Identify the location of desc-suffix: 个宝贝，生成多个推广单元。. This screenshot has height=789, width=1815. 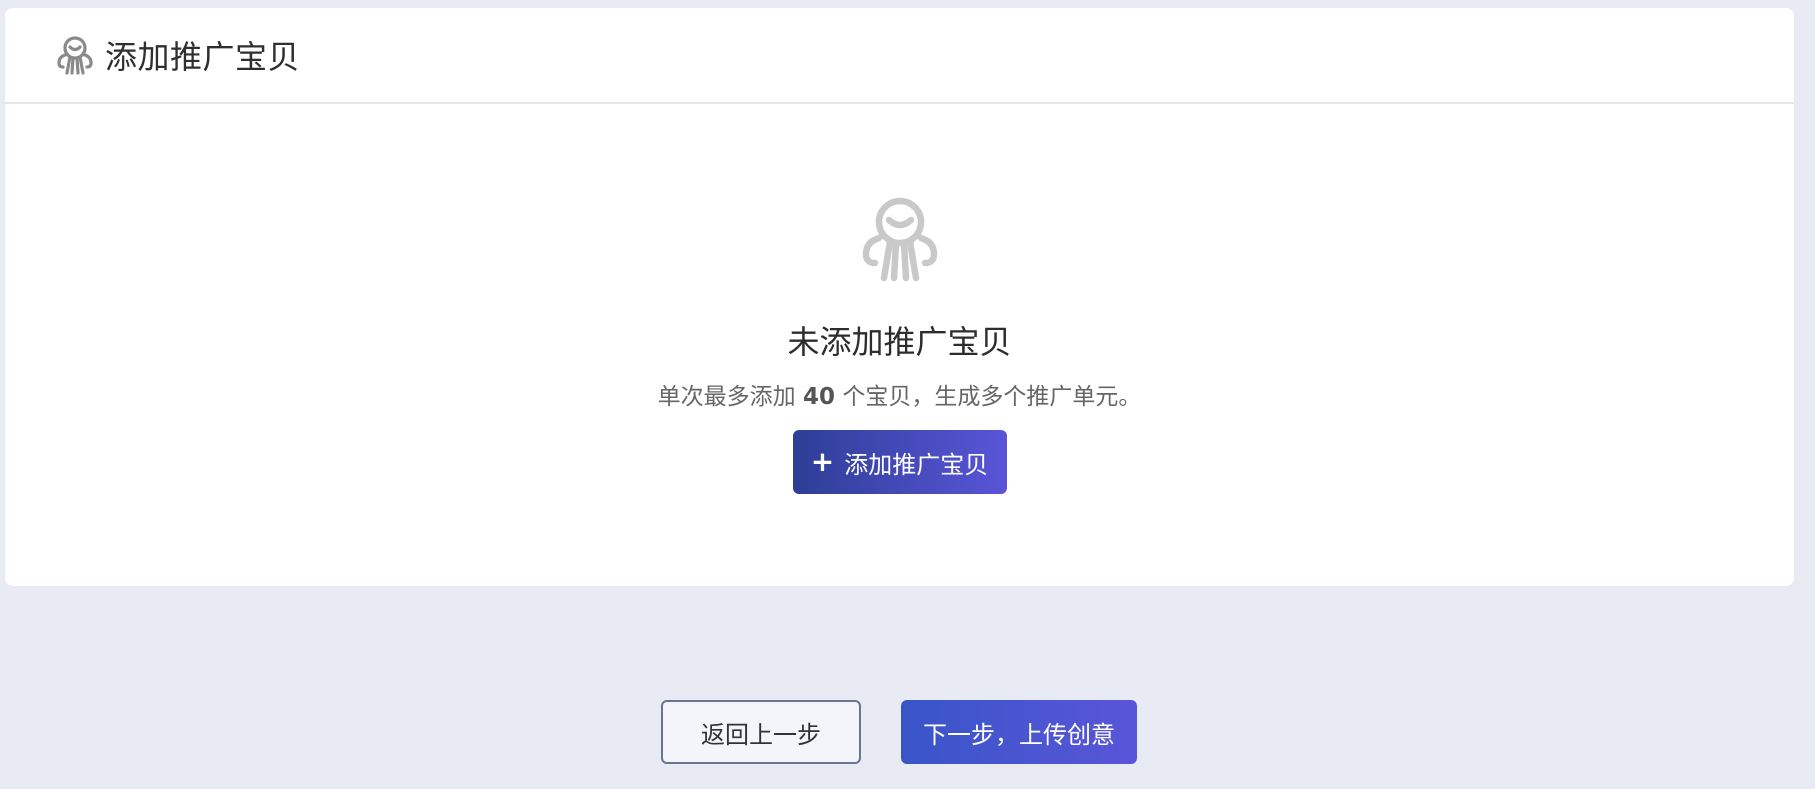
(992, 397).